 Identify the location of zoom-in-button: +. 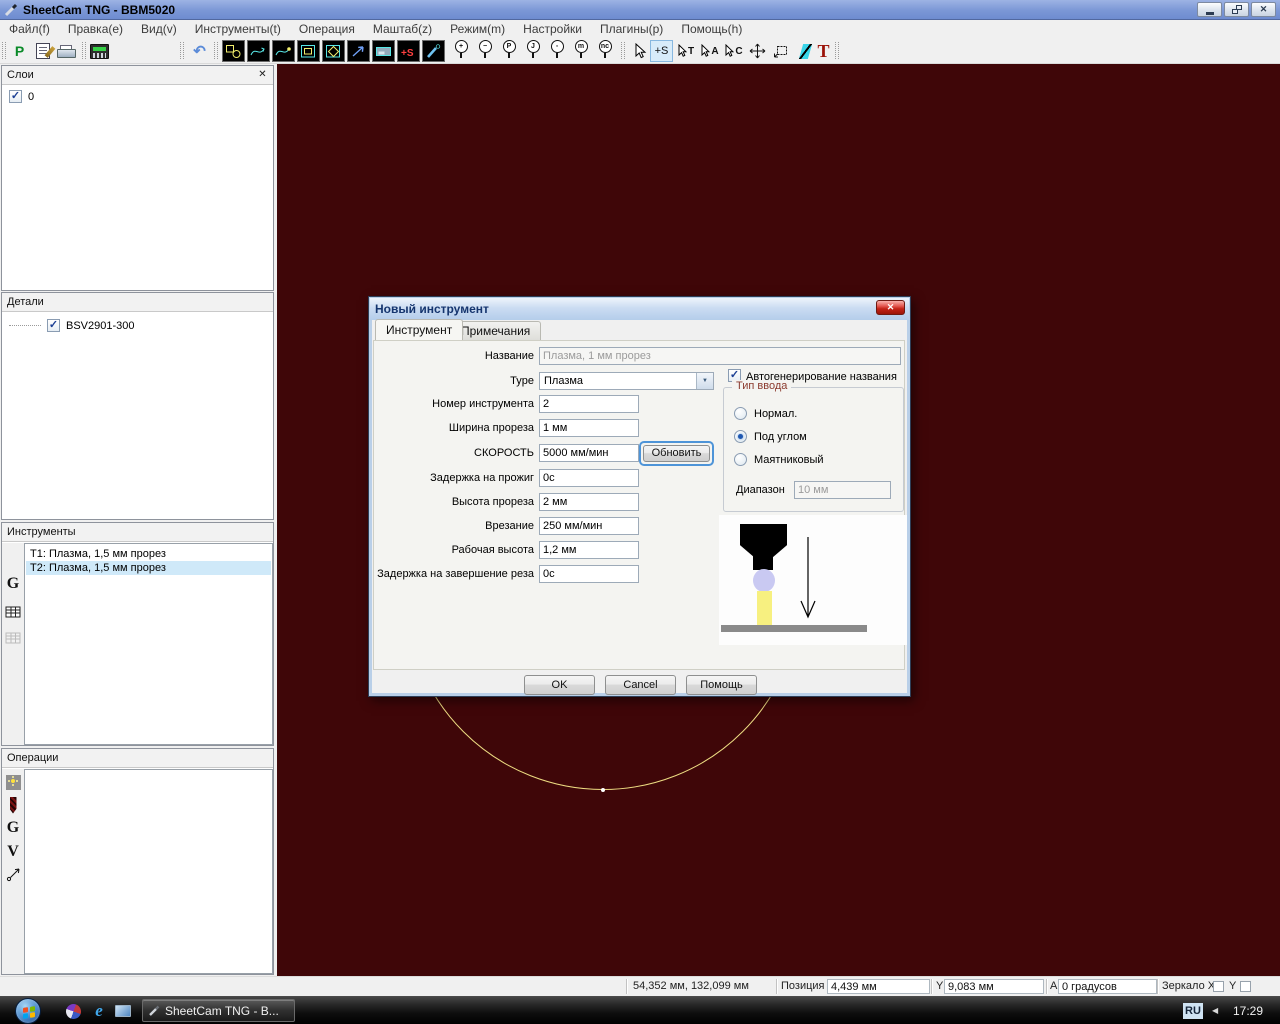
(461, 51).